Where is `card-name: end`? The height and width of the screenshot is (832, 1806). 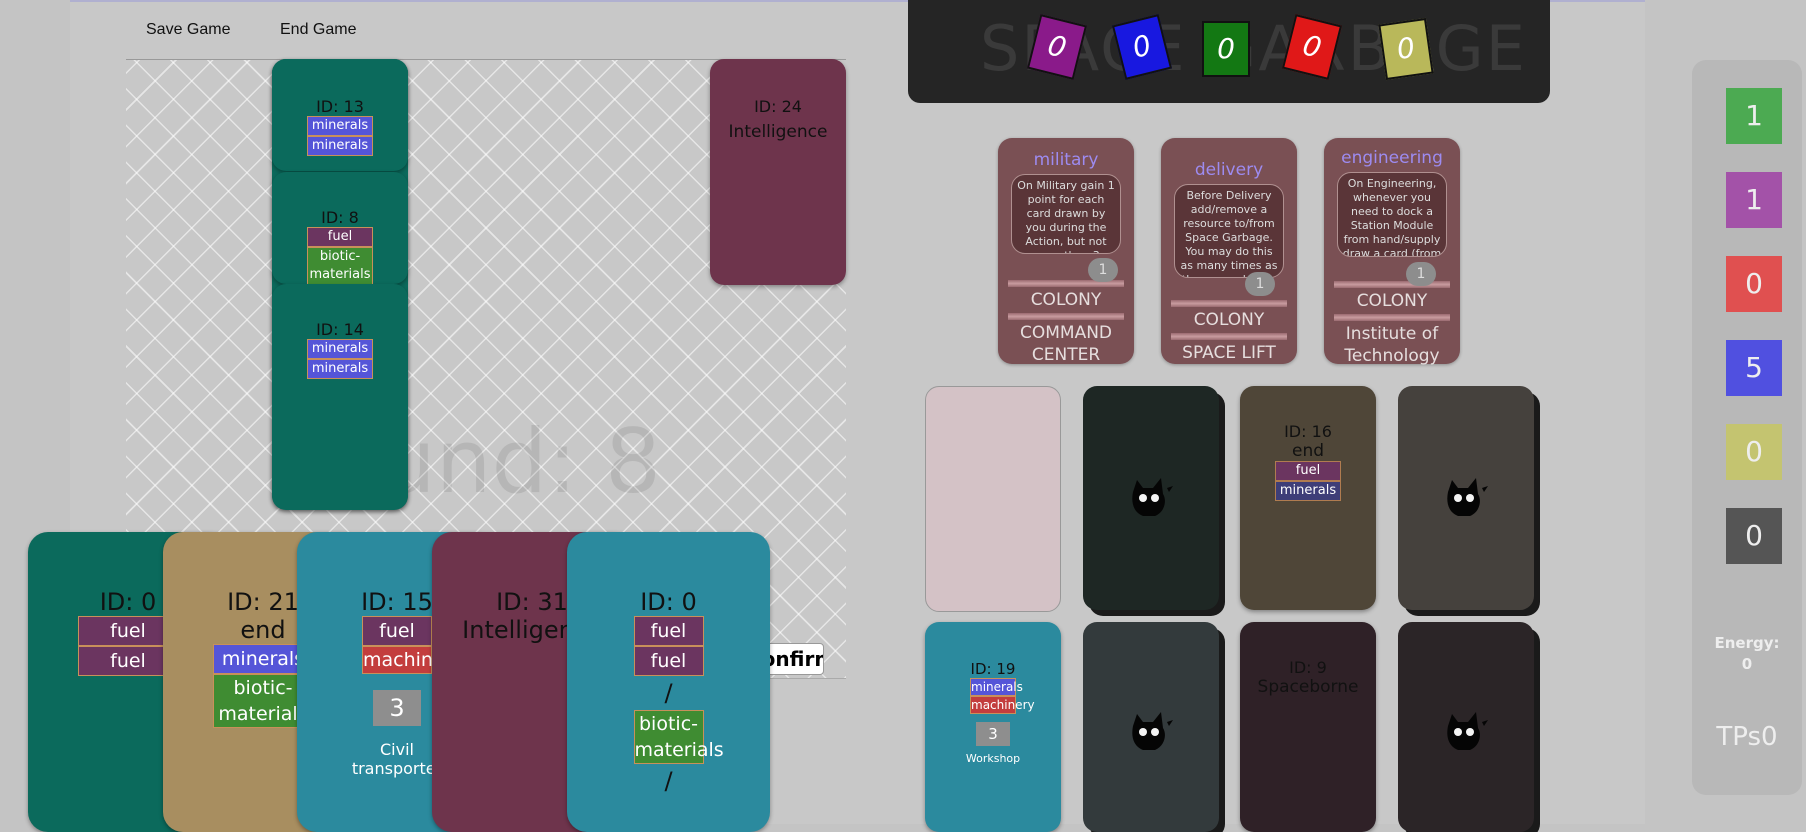 card-name: end is located at coordinates (1308, 451).